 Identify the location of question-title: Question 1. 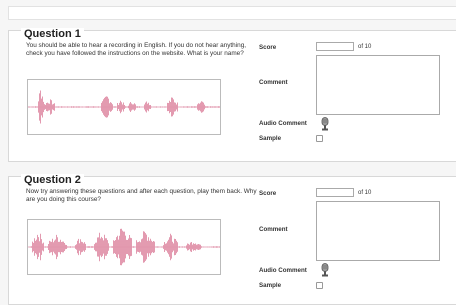
(52, 34).